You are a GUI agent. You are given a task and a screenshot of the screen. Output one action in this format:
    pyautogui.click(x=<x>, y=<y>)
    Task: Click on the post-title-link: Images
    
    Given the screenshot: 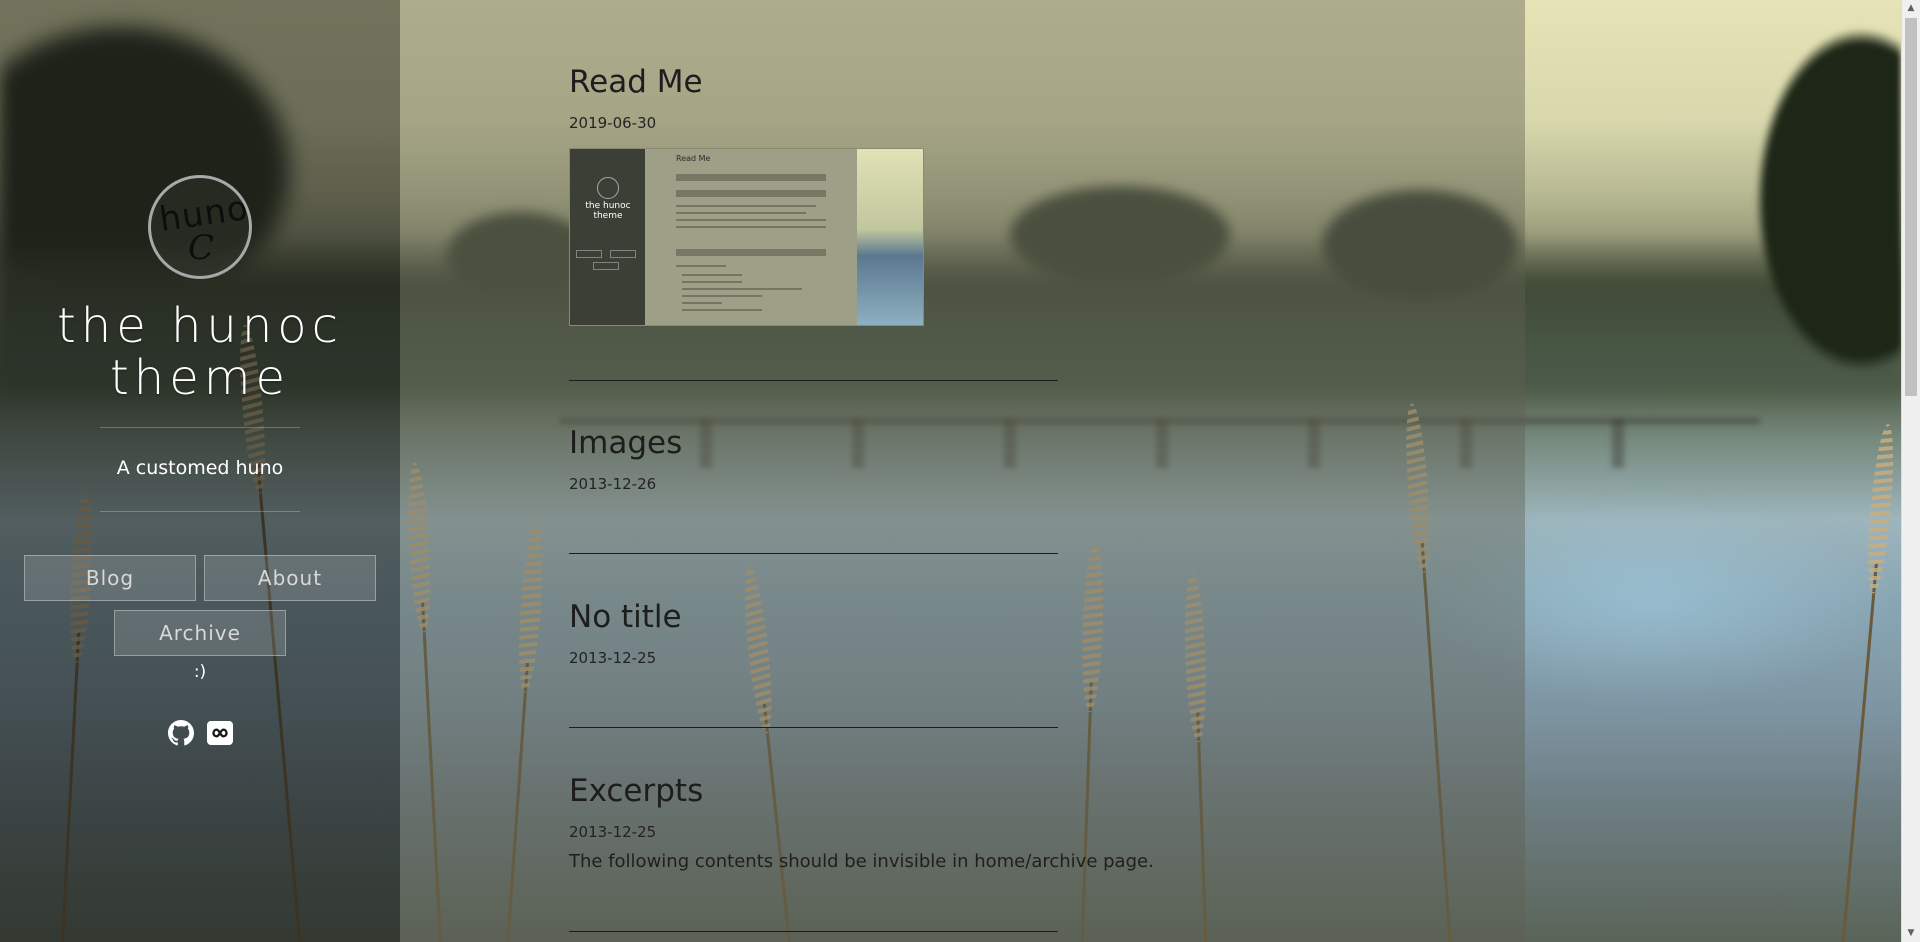 What is the action you would take?
    pyautogui.click(x=919, y=443)
    